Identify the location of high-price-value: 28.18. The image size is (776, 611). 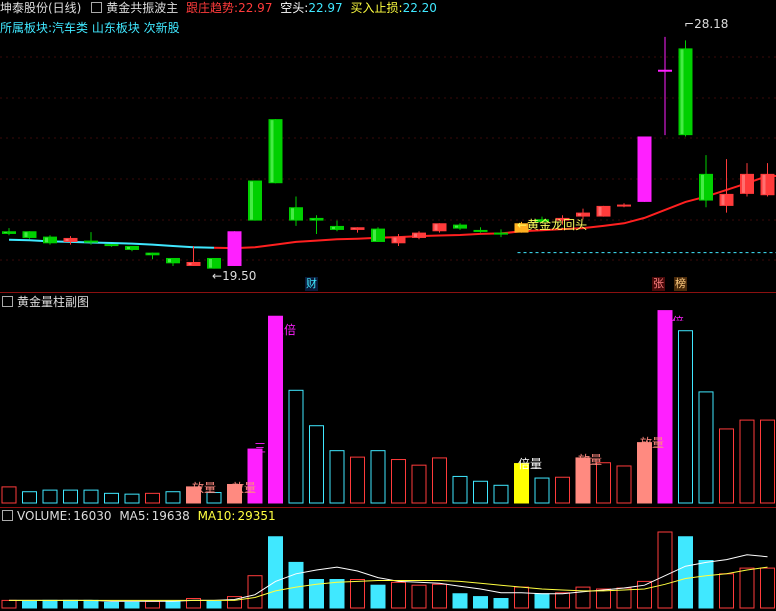
(711, 24).